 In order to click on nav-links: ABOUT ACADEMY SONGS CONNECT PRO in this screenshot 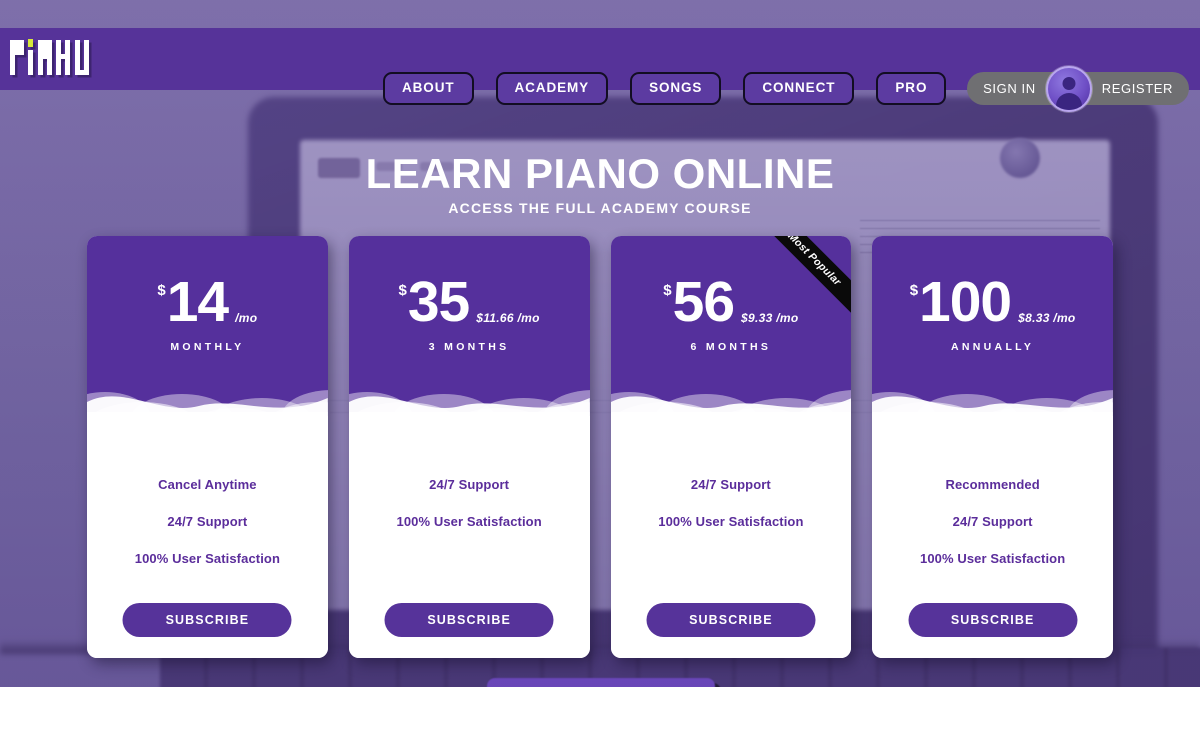, I will do `click(665, 88)`.